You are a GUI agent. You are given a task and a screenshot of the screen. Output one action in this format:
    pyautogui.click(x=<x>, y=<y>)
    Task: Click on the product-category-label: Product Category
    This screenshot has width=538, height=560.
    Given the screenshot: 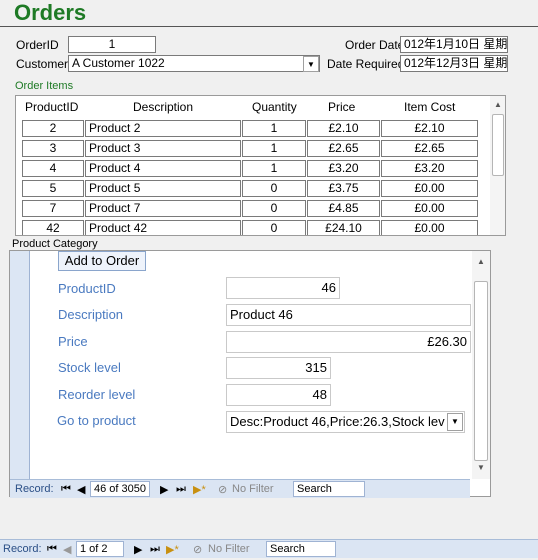 What is the action you would take?
    pyautogui.click(x=55, y=244)
    